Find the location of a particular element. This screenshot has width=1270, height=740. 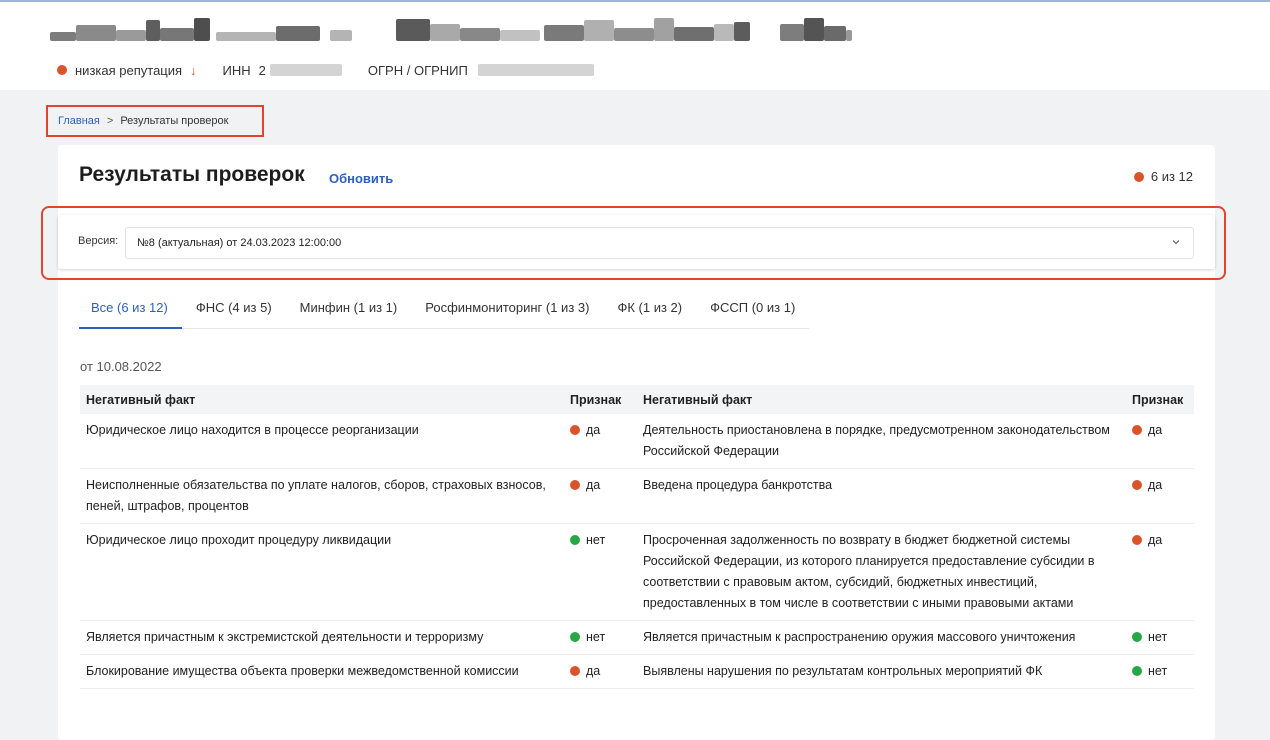

breadcrumb: Главная > Результаты проверок is located at coordinates (155, 121).